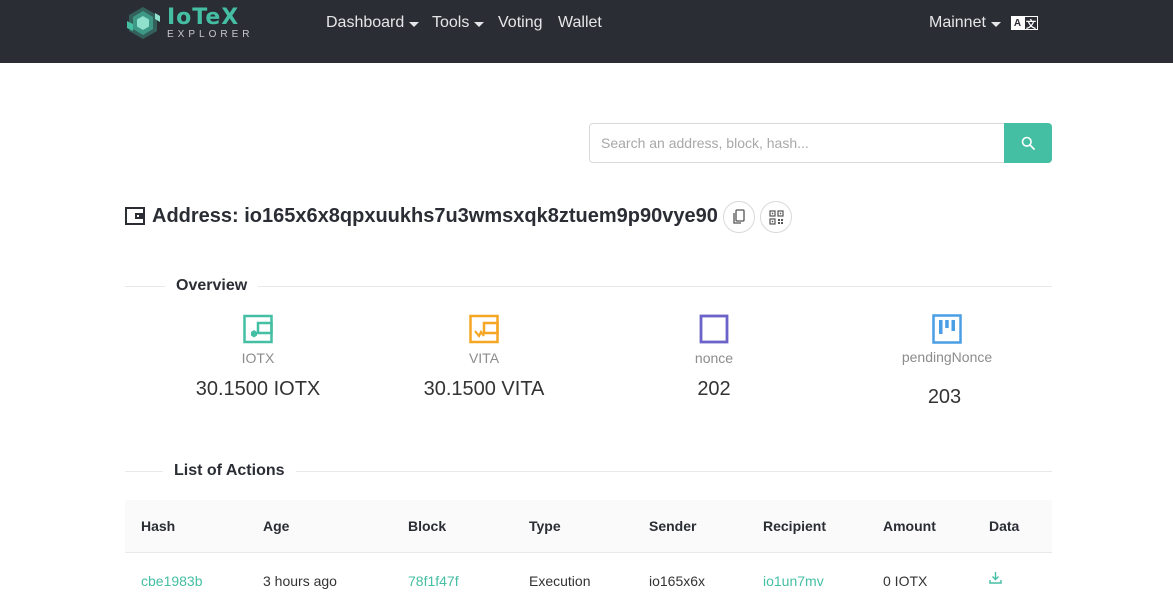  What do you see at coordinates (909, 526) in the screenshot?
I see `column-amount: Amount` at bounding box center [909, 526].